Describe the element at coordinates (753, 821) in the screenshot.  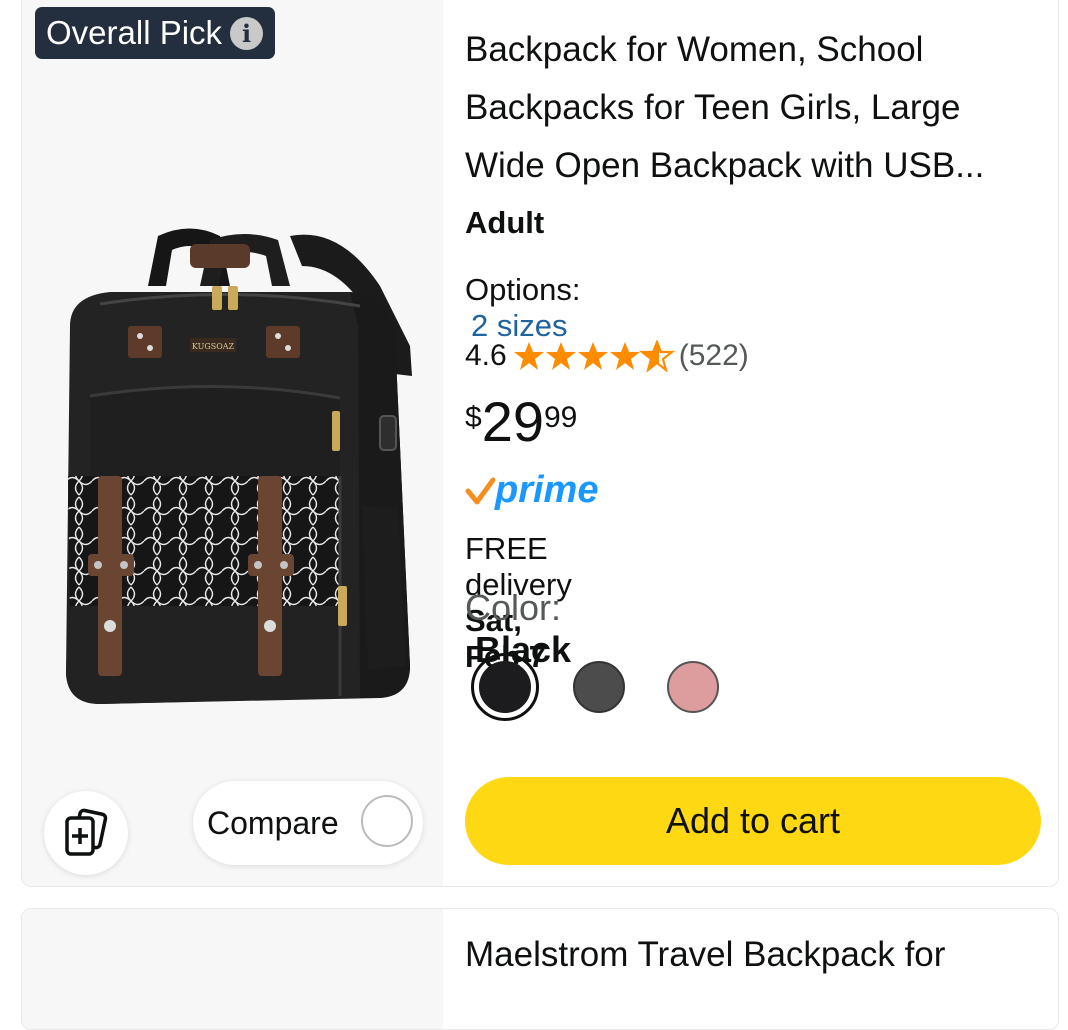
I see `add-to-cart-button: Add to cart` at that location.